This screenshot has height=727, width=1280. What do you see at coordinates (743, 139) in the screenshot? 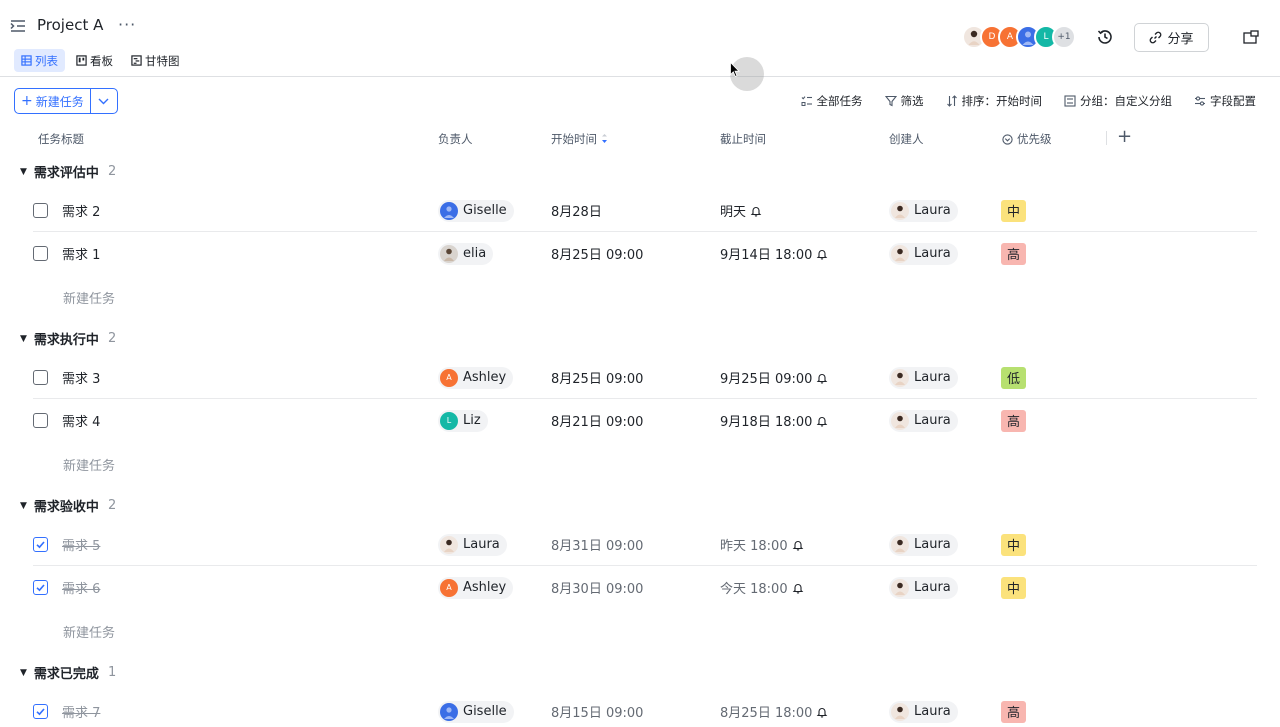
I see `column-header-due: 截止时间` at bounding box center [743, 139].